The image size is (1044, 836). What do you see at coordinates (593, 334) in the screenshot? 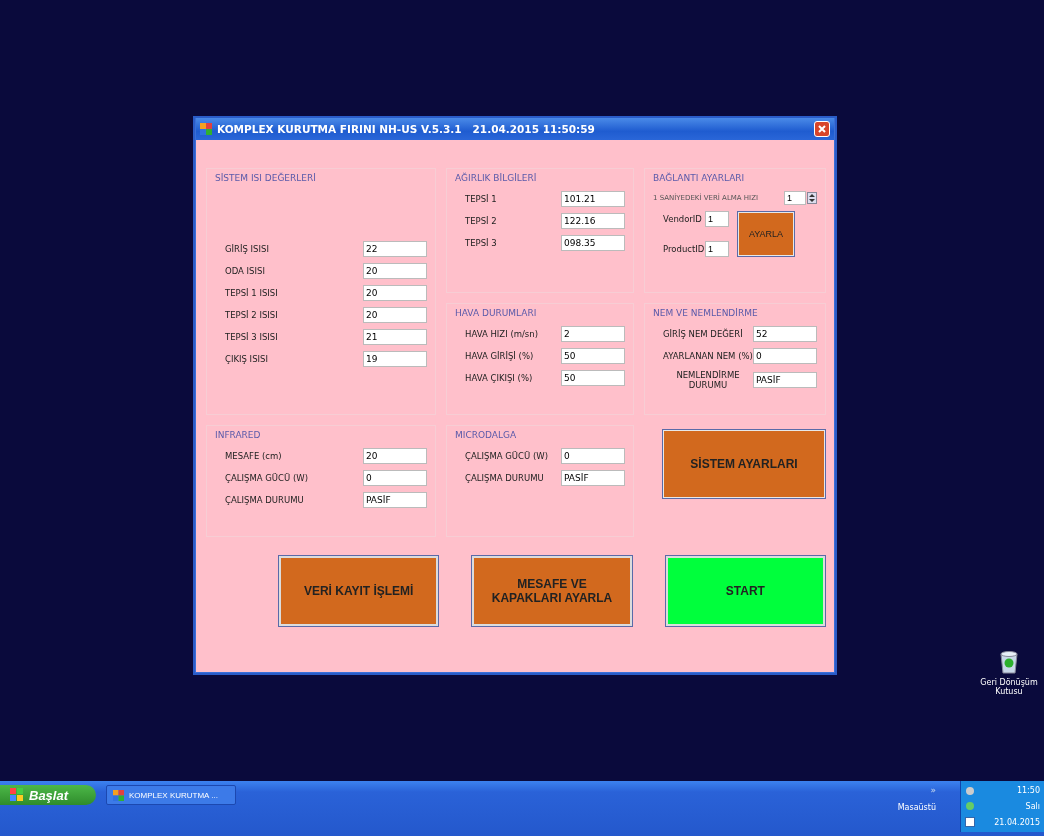
I see `value-field: 2` at bounding box center [593, 334].